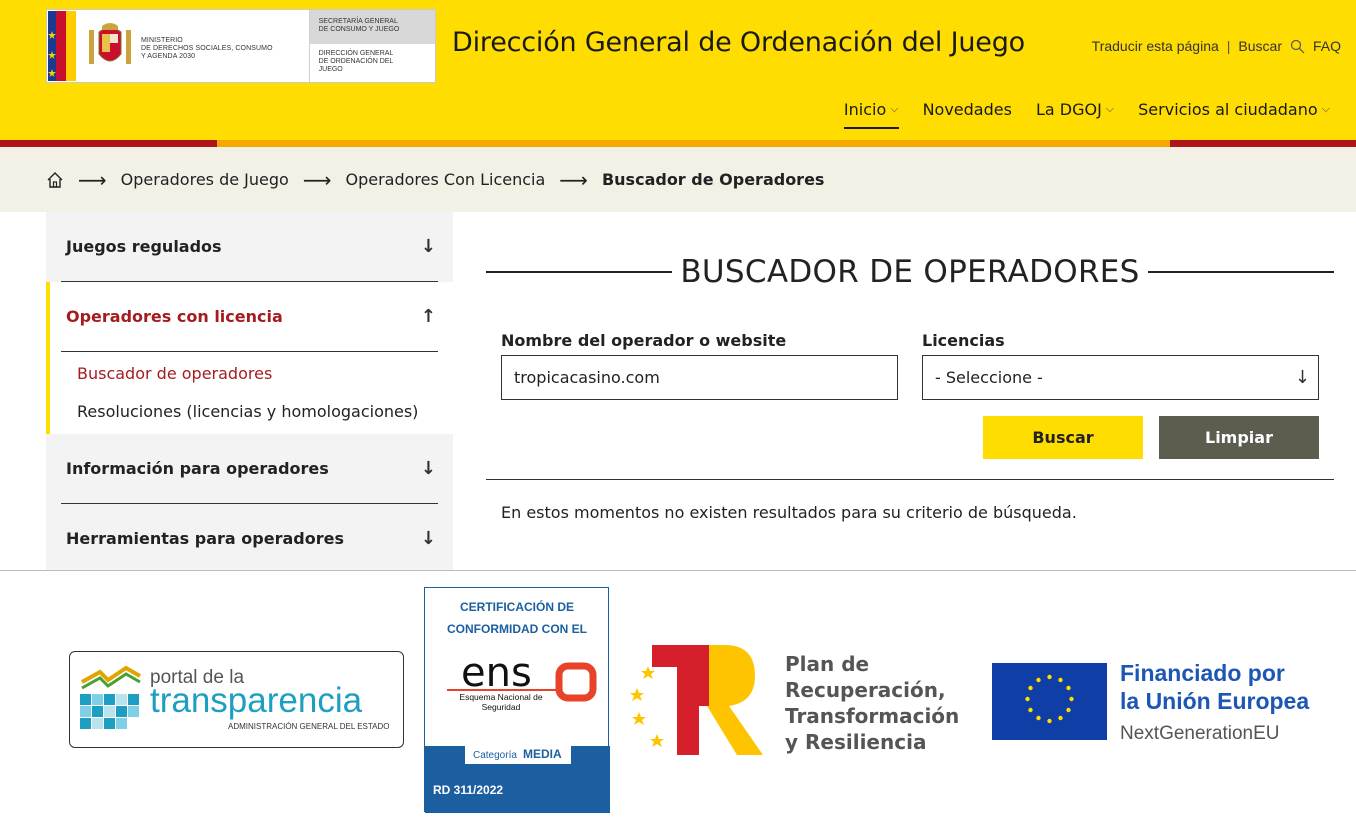 Image resolution: width=1356 pixels, height=821 pixels. What do you see at coordinates (1228, 109) in the screenshot?
I see `nav-label: Servicios al ciudadano` at bounding box center [1228, 109].